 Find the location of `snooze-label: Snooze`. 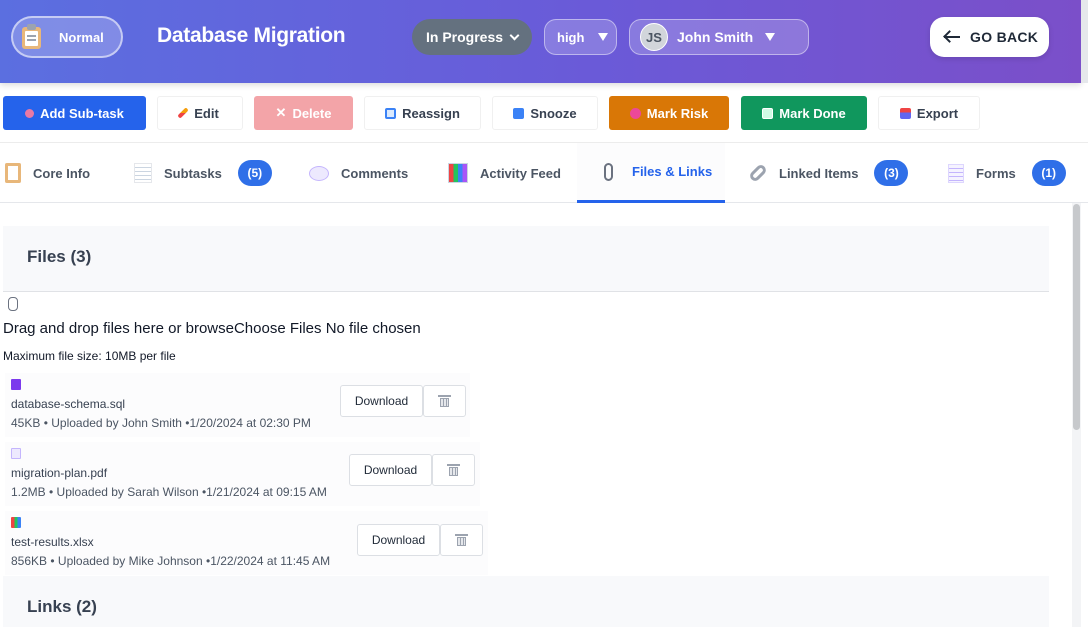

snooze-label: Snooze is located at coordinates (553, 113).